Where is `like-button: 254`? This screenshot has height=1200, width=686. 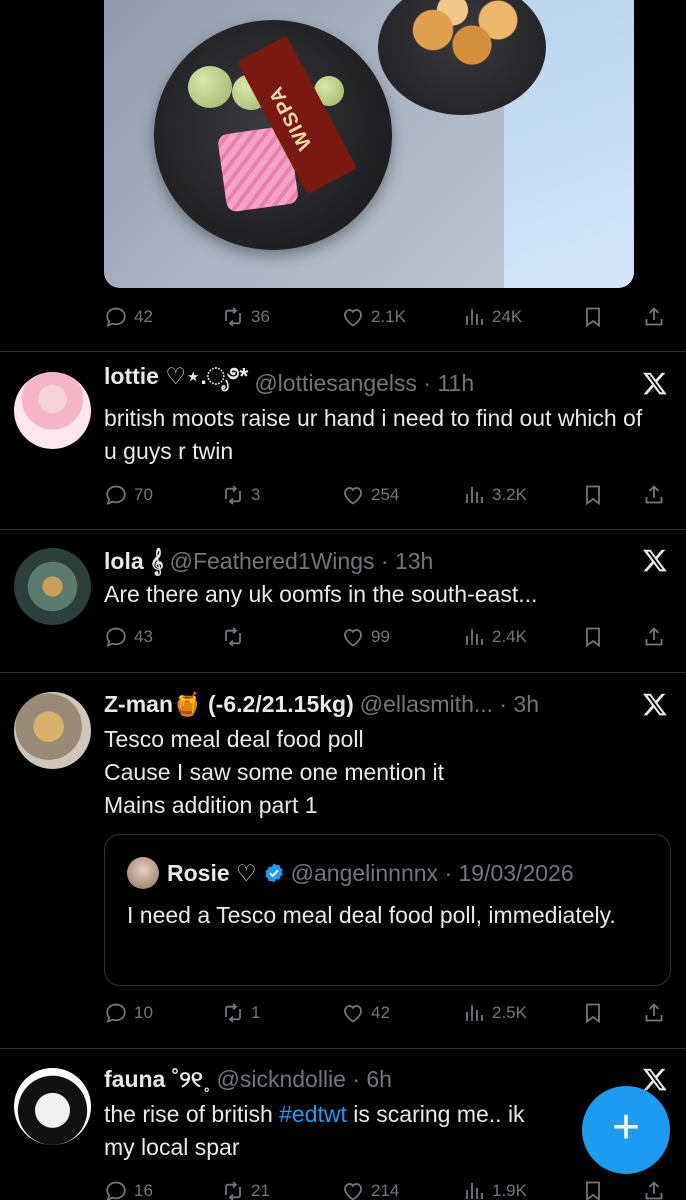
like-button: 254 is located at coordinates (370, 495).